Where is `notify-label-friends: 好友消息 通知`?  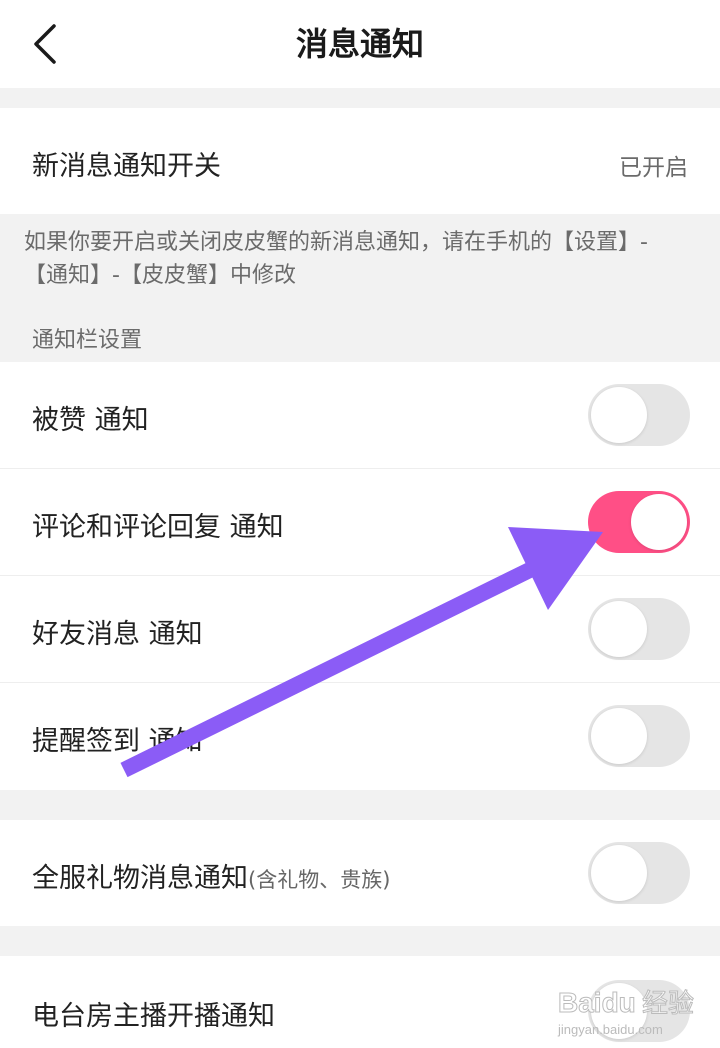
notify-label-friends: 好友消息 通知 is located at coordinates (117, 634).